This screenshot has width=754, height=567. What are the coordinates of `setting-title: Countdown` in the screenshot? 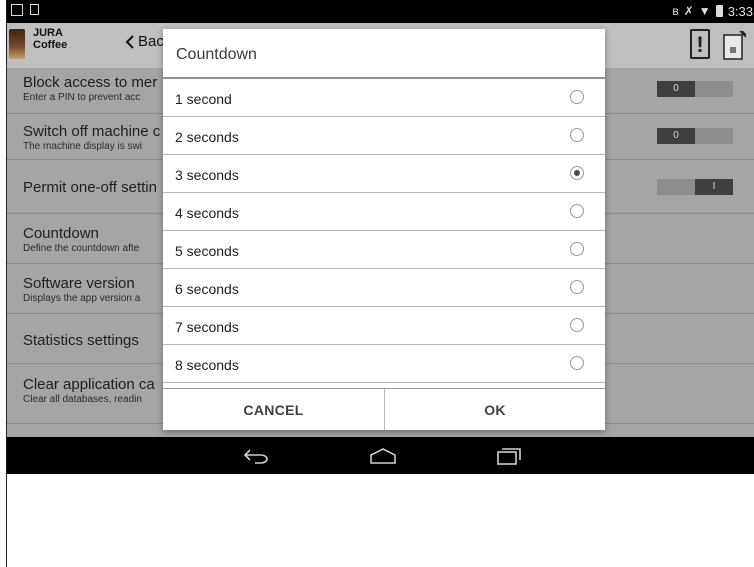 It's located at (61, 233).